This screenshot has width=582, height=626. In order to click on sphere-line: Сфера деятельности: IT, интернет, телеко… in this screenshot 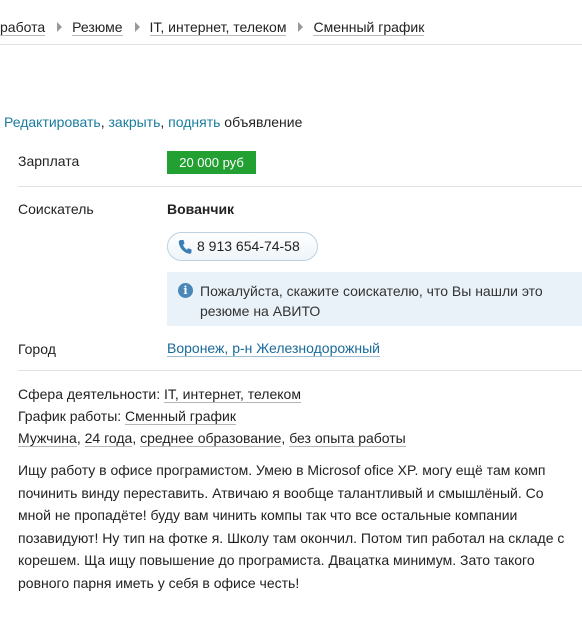, I will do `click(159, 394)`.